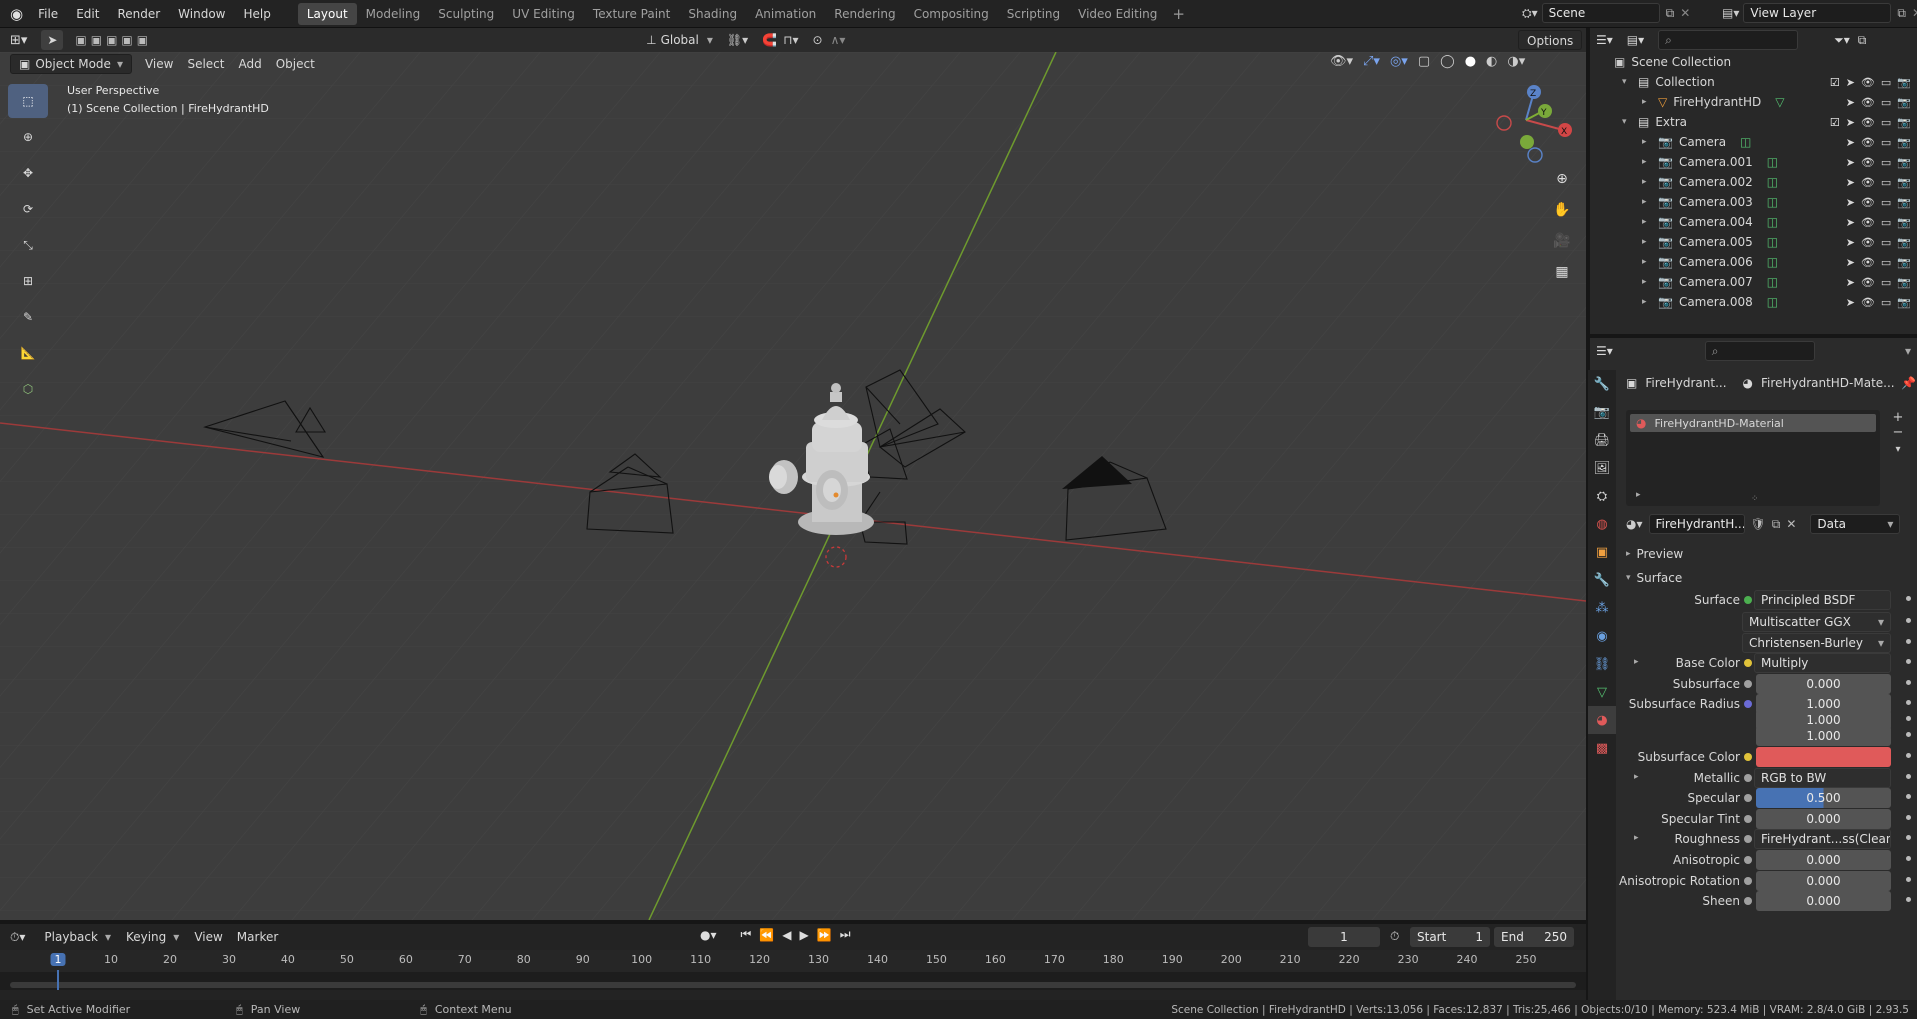  Describe the element at coordinates (208, 937) in the screenshot. I see `timeline-menu-view: View` at that location.